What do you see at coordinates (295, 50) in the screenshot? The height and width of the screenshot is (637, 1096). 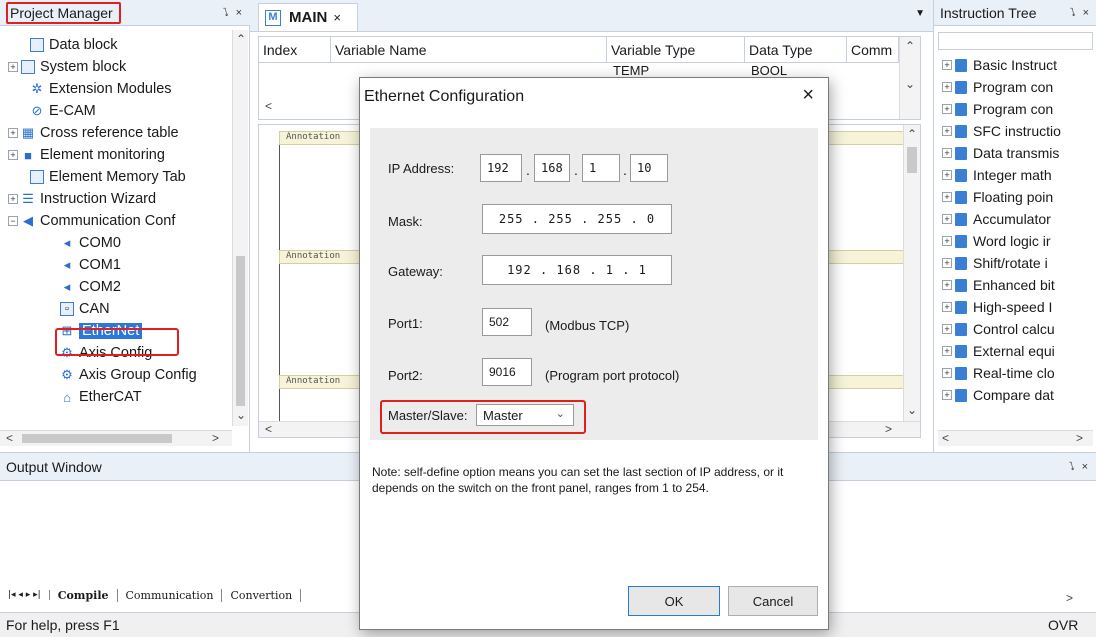 I see `col-header-index: Index` at bounding box center [295, 50].